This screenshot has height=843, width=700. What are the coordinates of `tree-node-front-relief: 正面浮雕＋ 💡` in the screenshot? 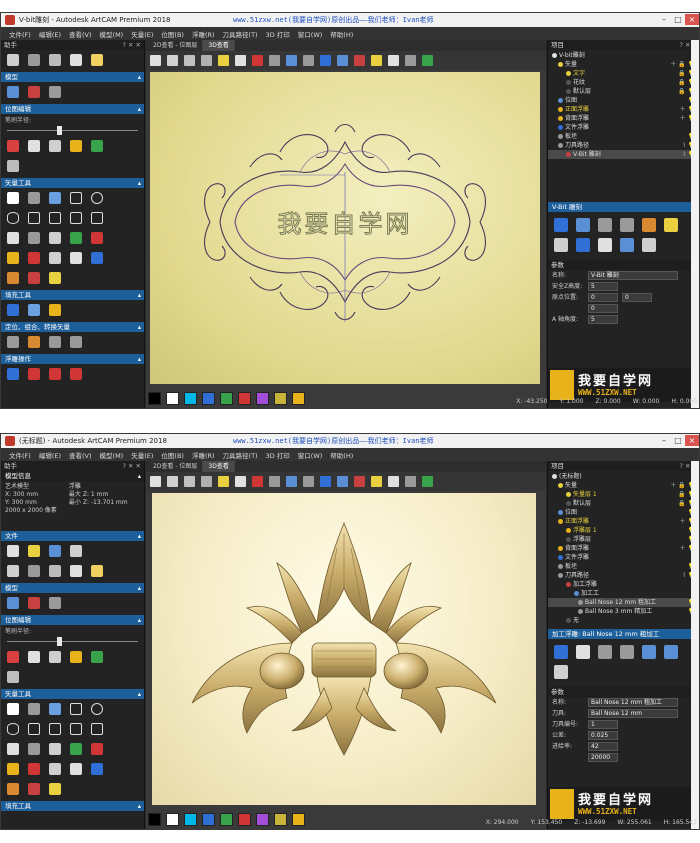 It's located at (623, 521).